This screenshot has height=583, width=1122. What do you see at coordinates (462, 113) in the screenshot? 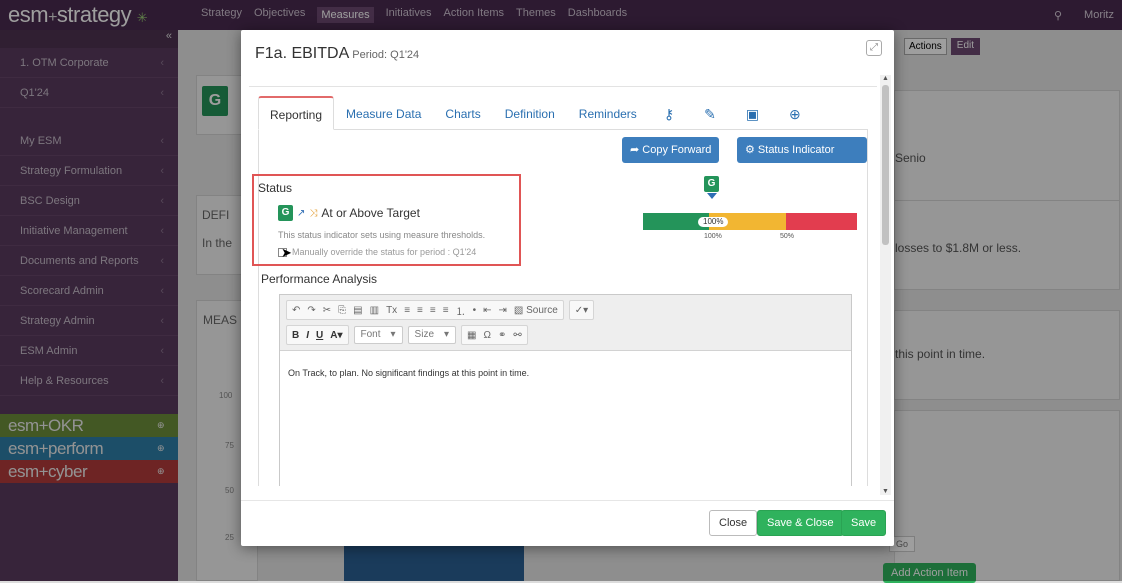
I see `tab-charts: Charts` at bounding box center [462, 113].